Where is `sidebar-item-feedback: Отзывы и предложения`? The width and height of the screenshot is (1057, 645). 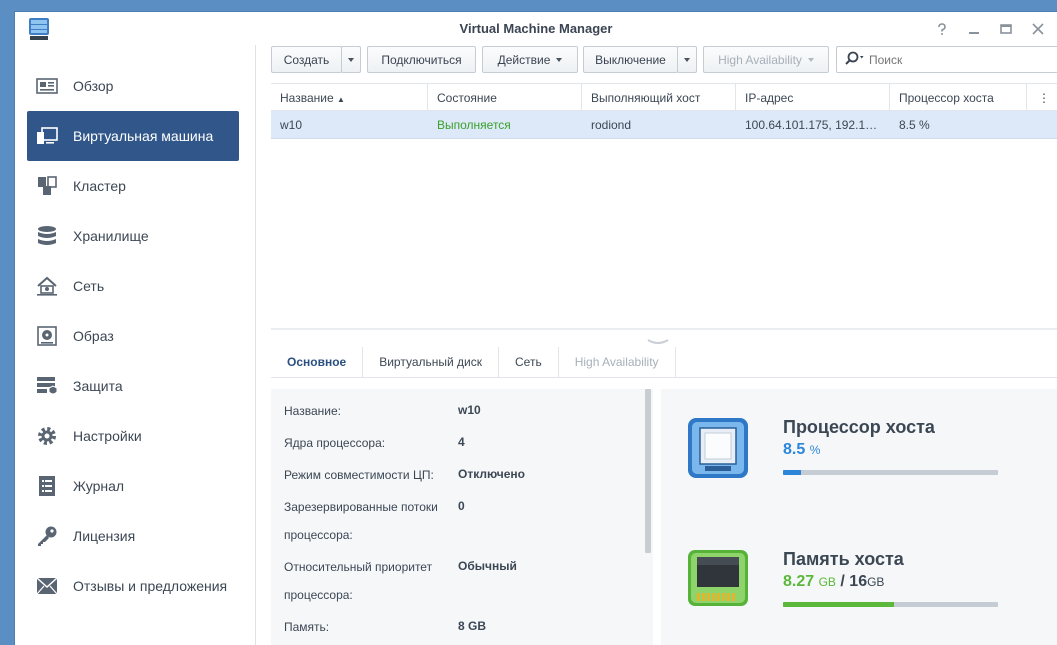
sidebar-item-feedback: Отзывы и предложения is located at coordinates (133, 586).